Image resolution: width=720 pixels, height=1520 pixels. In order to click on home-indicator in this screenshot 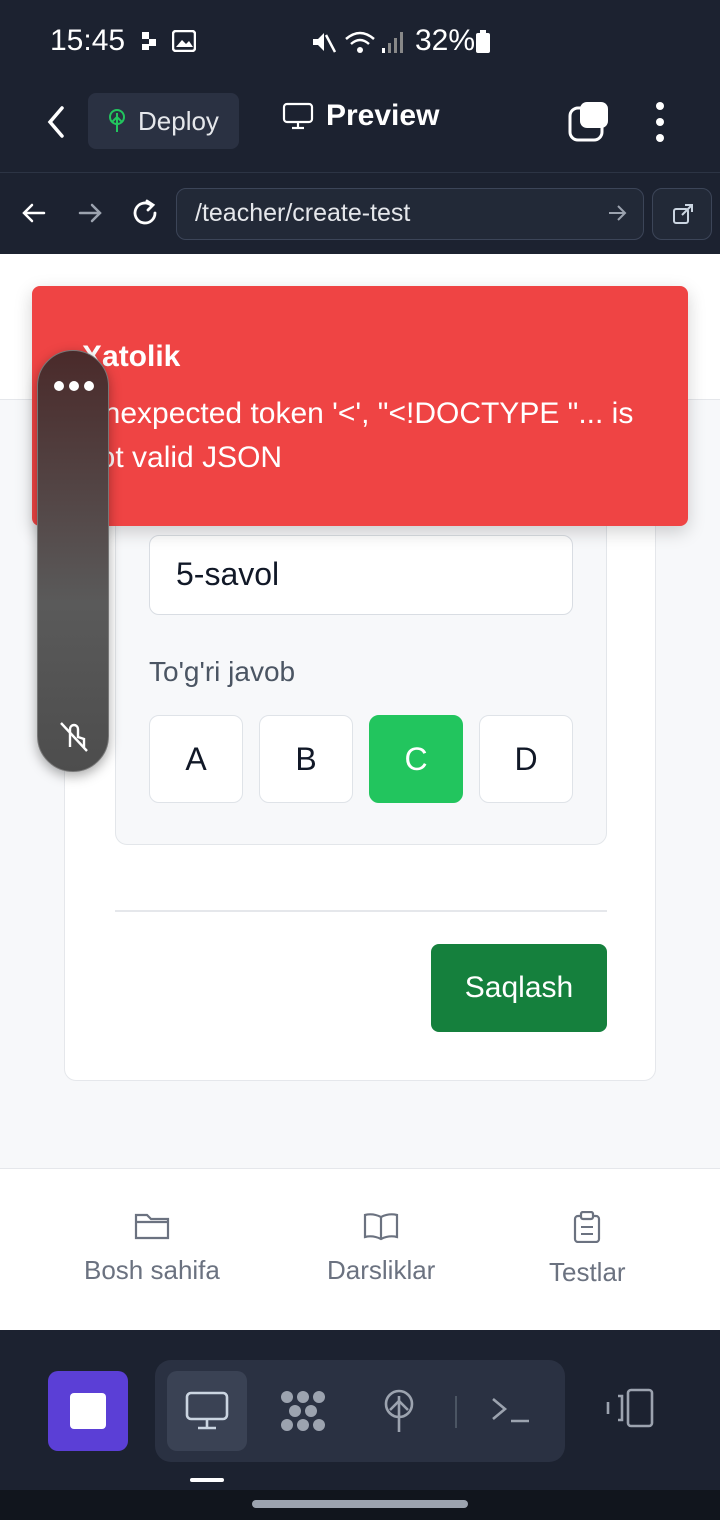, I will do `click(360, 1504)`.